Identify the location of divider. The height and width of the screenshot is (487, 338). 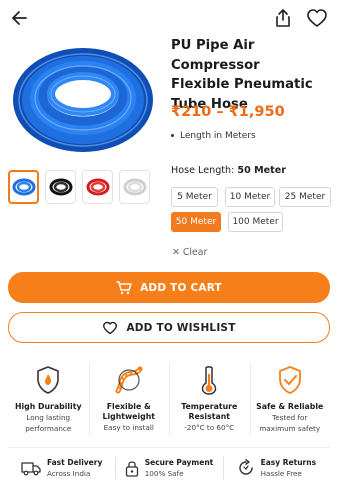
(169, 447).